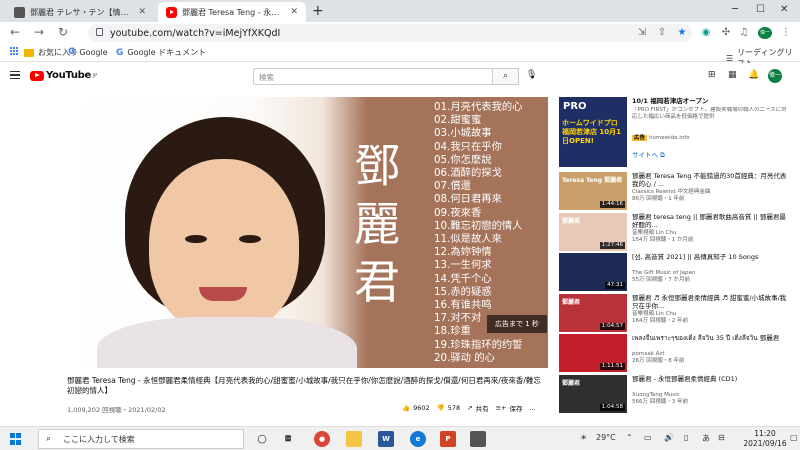 This screenshot has height=450, width=800. What do you see at coordinates (468, 199) in the screenshot?
I see `song-list-item: 08.何日君再來` at bounding box center [468, 199].